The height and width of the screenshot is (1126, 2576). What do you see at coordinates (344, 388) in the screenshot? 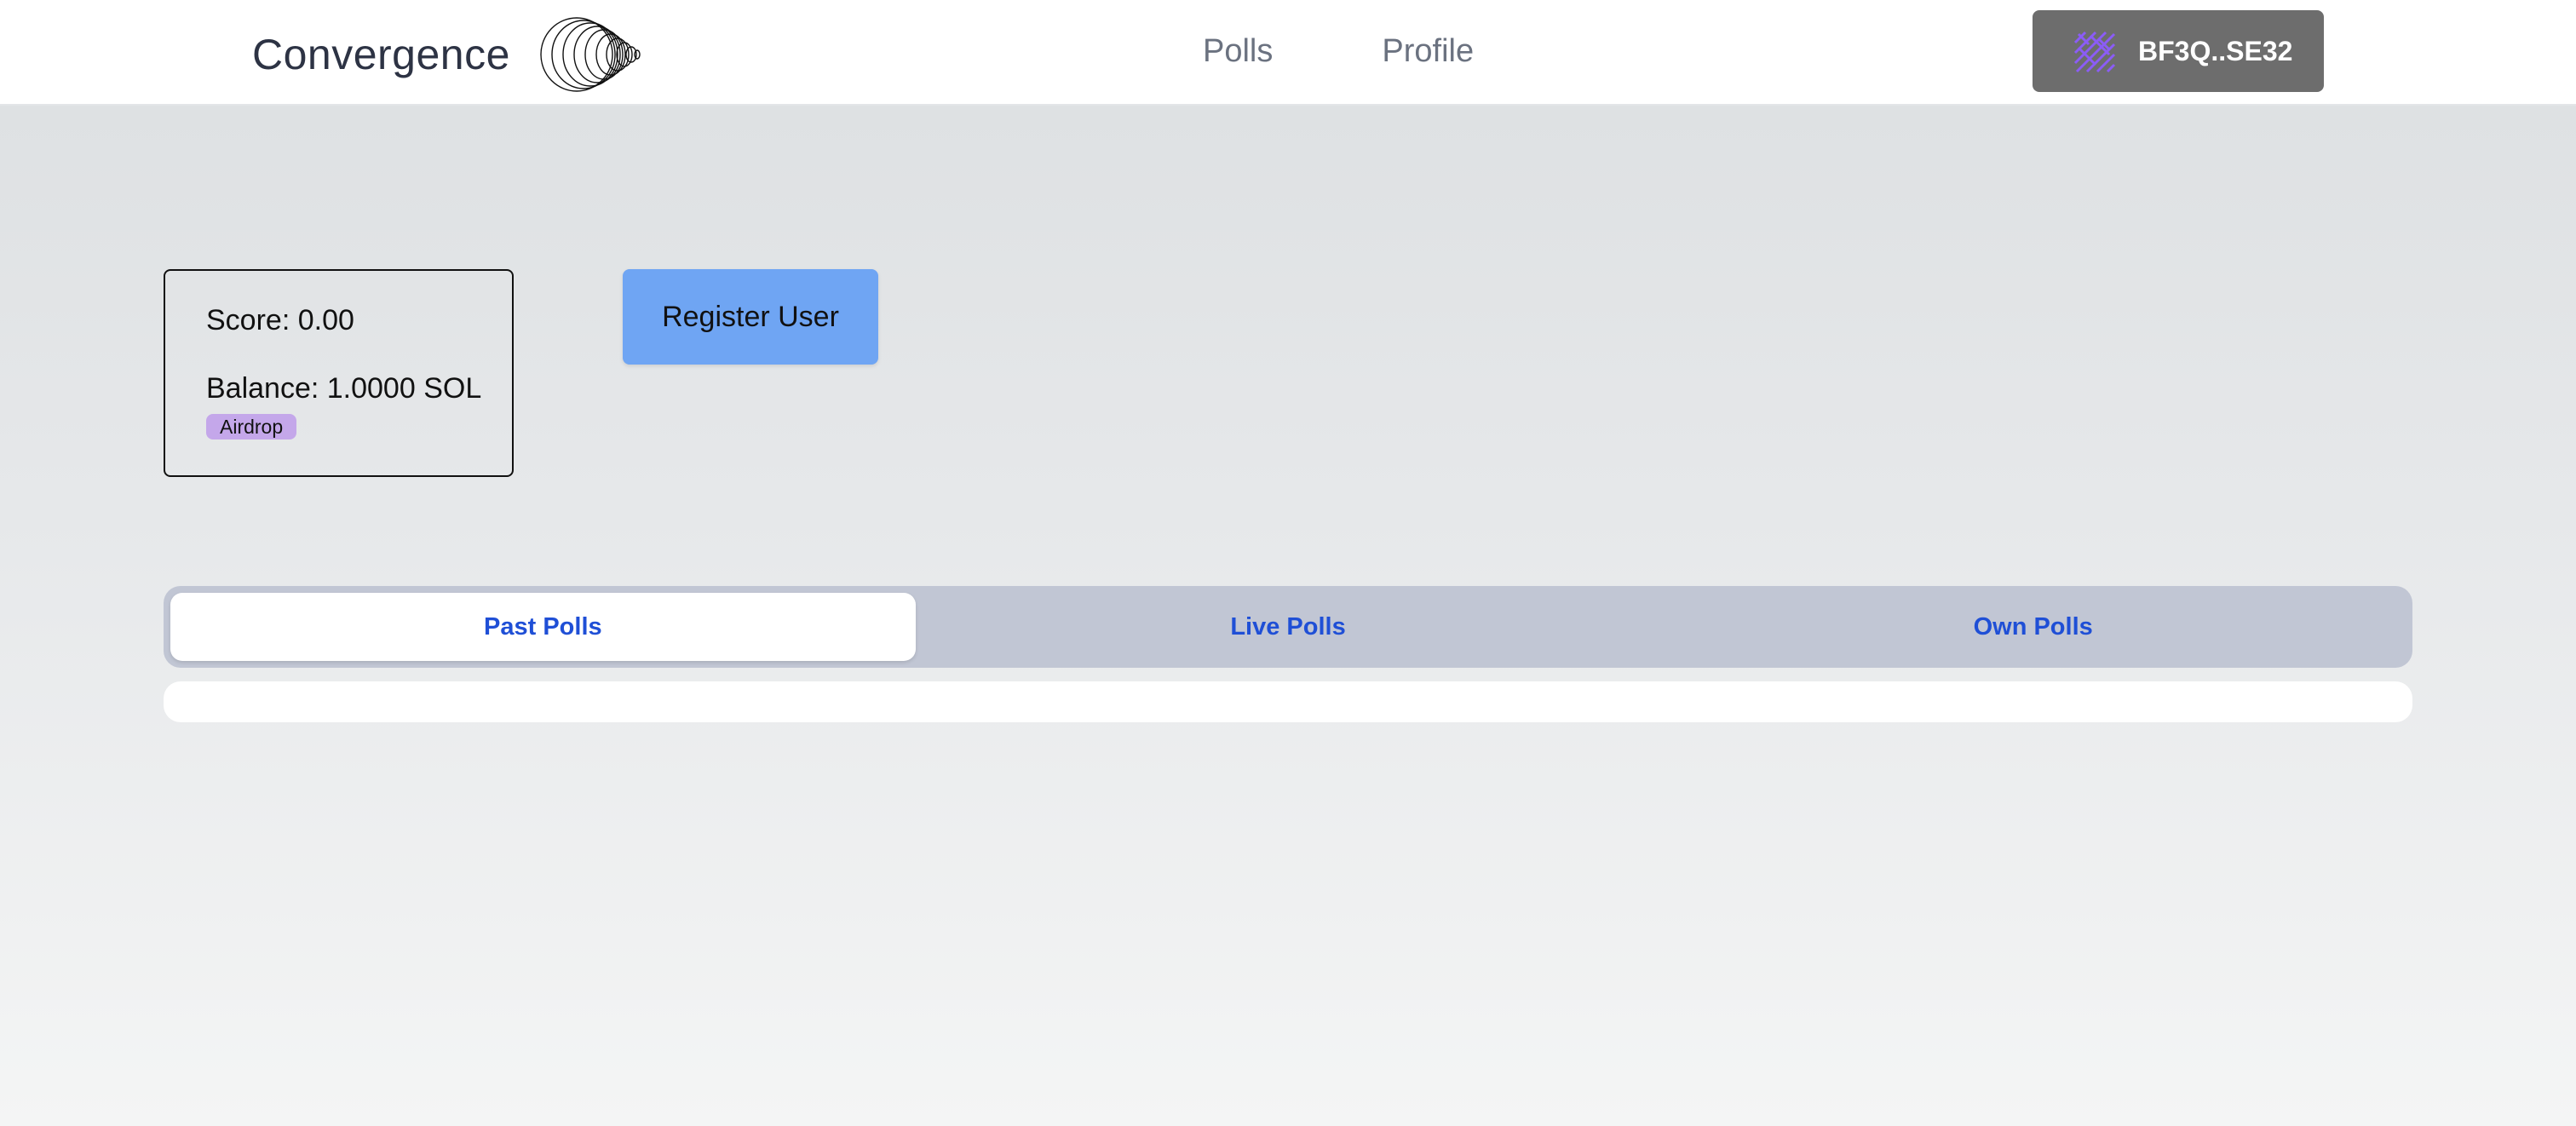
I see `balance-text: Balance: 1.0000 SOL` at bounding box center [344, 388].